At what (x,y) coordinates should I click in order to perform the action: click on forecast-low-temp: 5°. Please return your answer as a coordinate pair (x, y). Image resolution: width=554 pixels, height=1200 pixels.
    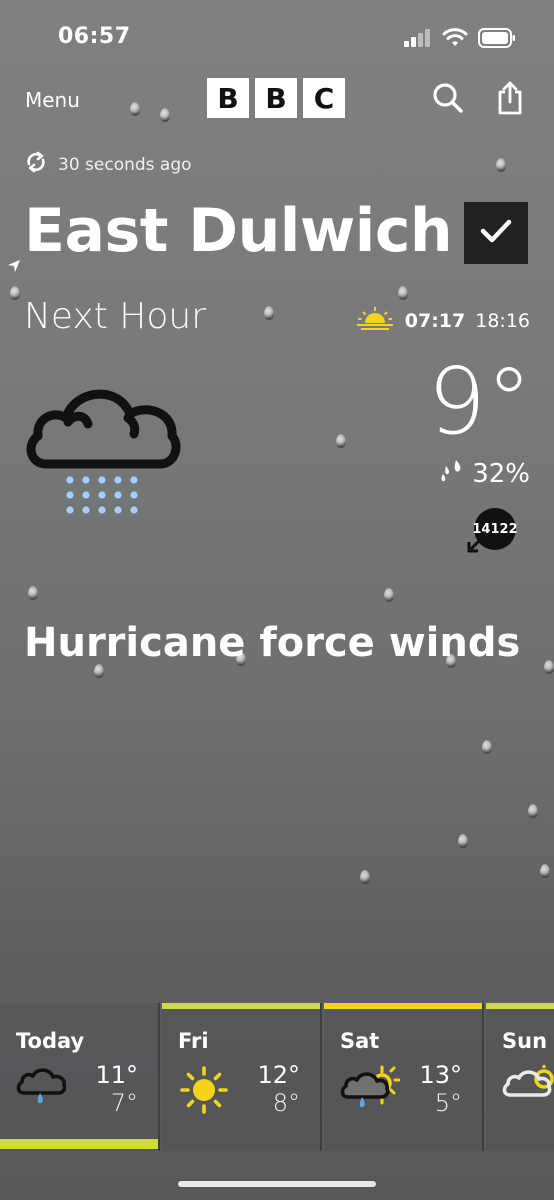
    Looking at the image, I should click on (448, 1103).